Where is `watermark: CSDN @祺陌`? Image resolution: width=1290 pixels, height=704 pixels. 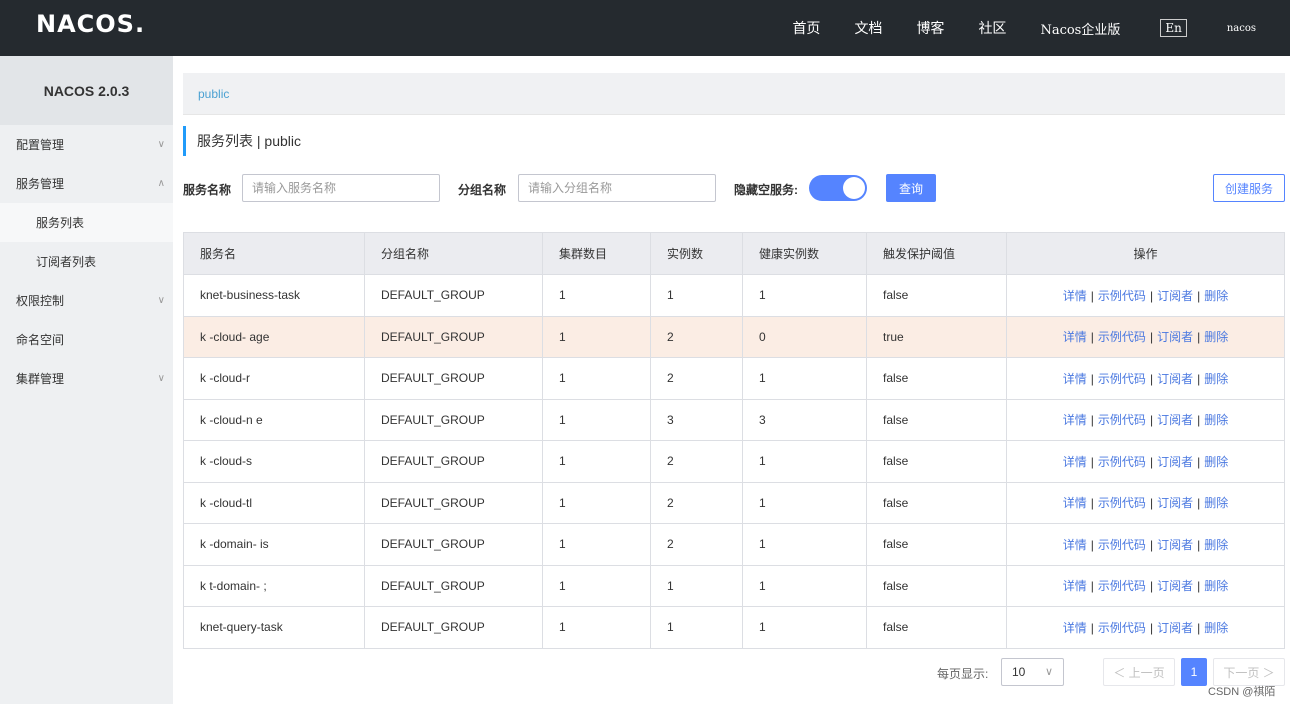
watermark: CSDN @祺陌 is located at coordinates (1242, 692).